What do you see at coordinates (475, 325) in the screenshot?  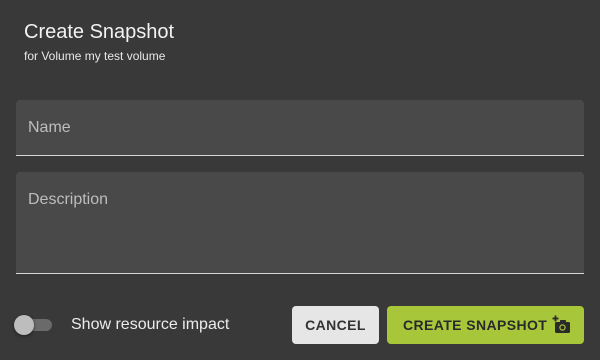 I see `create-snapshot-button-label: CREATE SNAPSHOT` at bounding box center [475, 325].